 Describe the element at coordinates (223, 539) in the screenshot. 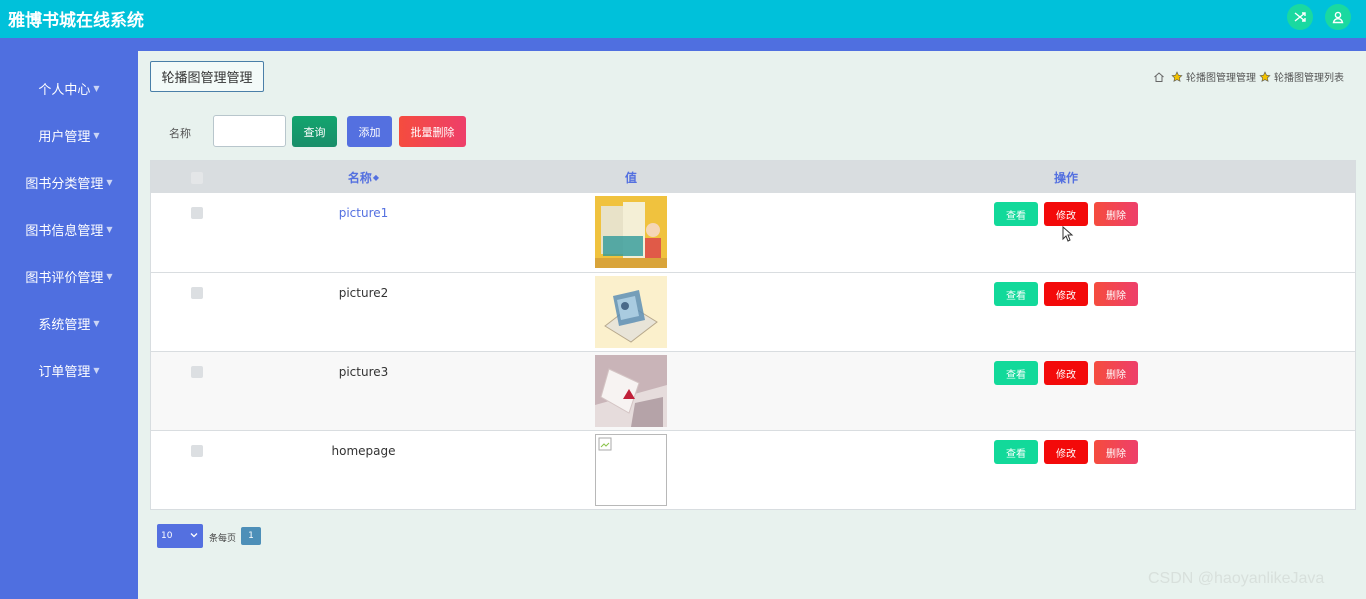

I see `per-page-label: 条每页` at that location.